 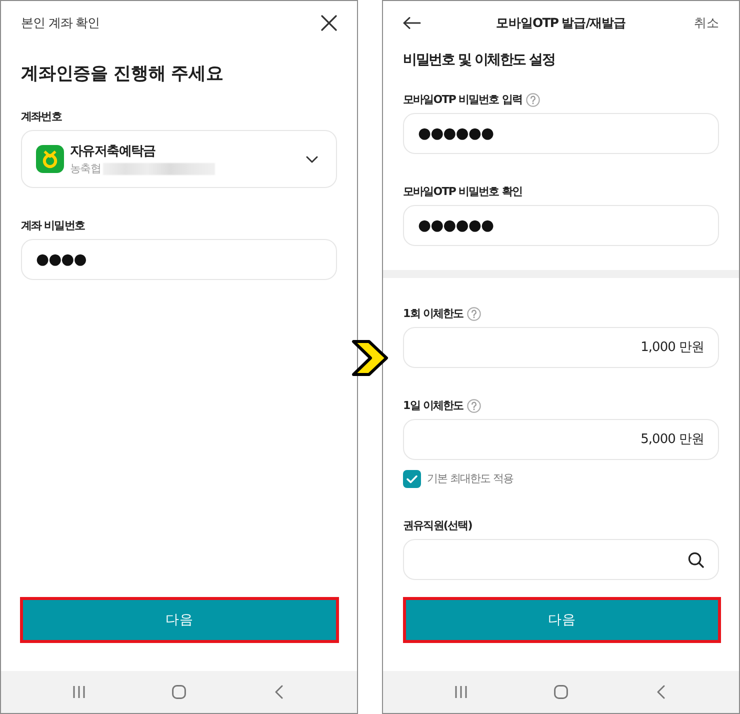 I want to click on bank-name: 농축협, so click(x=85, y=169).